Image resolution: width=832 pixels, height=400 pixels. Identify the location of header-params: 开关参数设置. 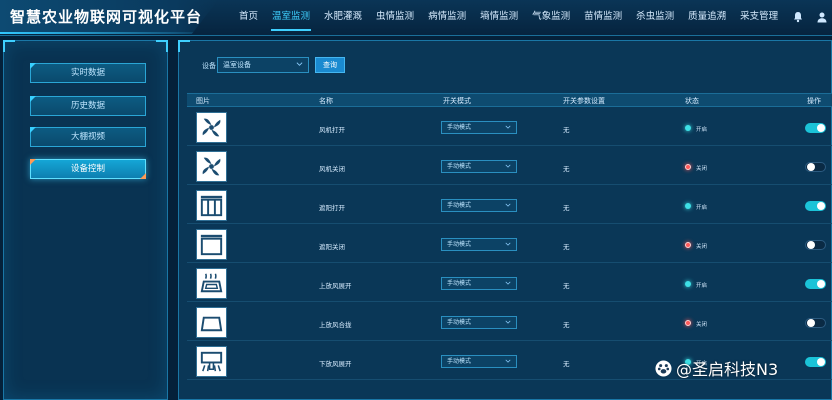
(584, 101).